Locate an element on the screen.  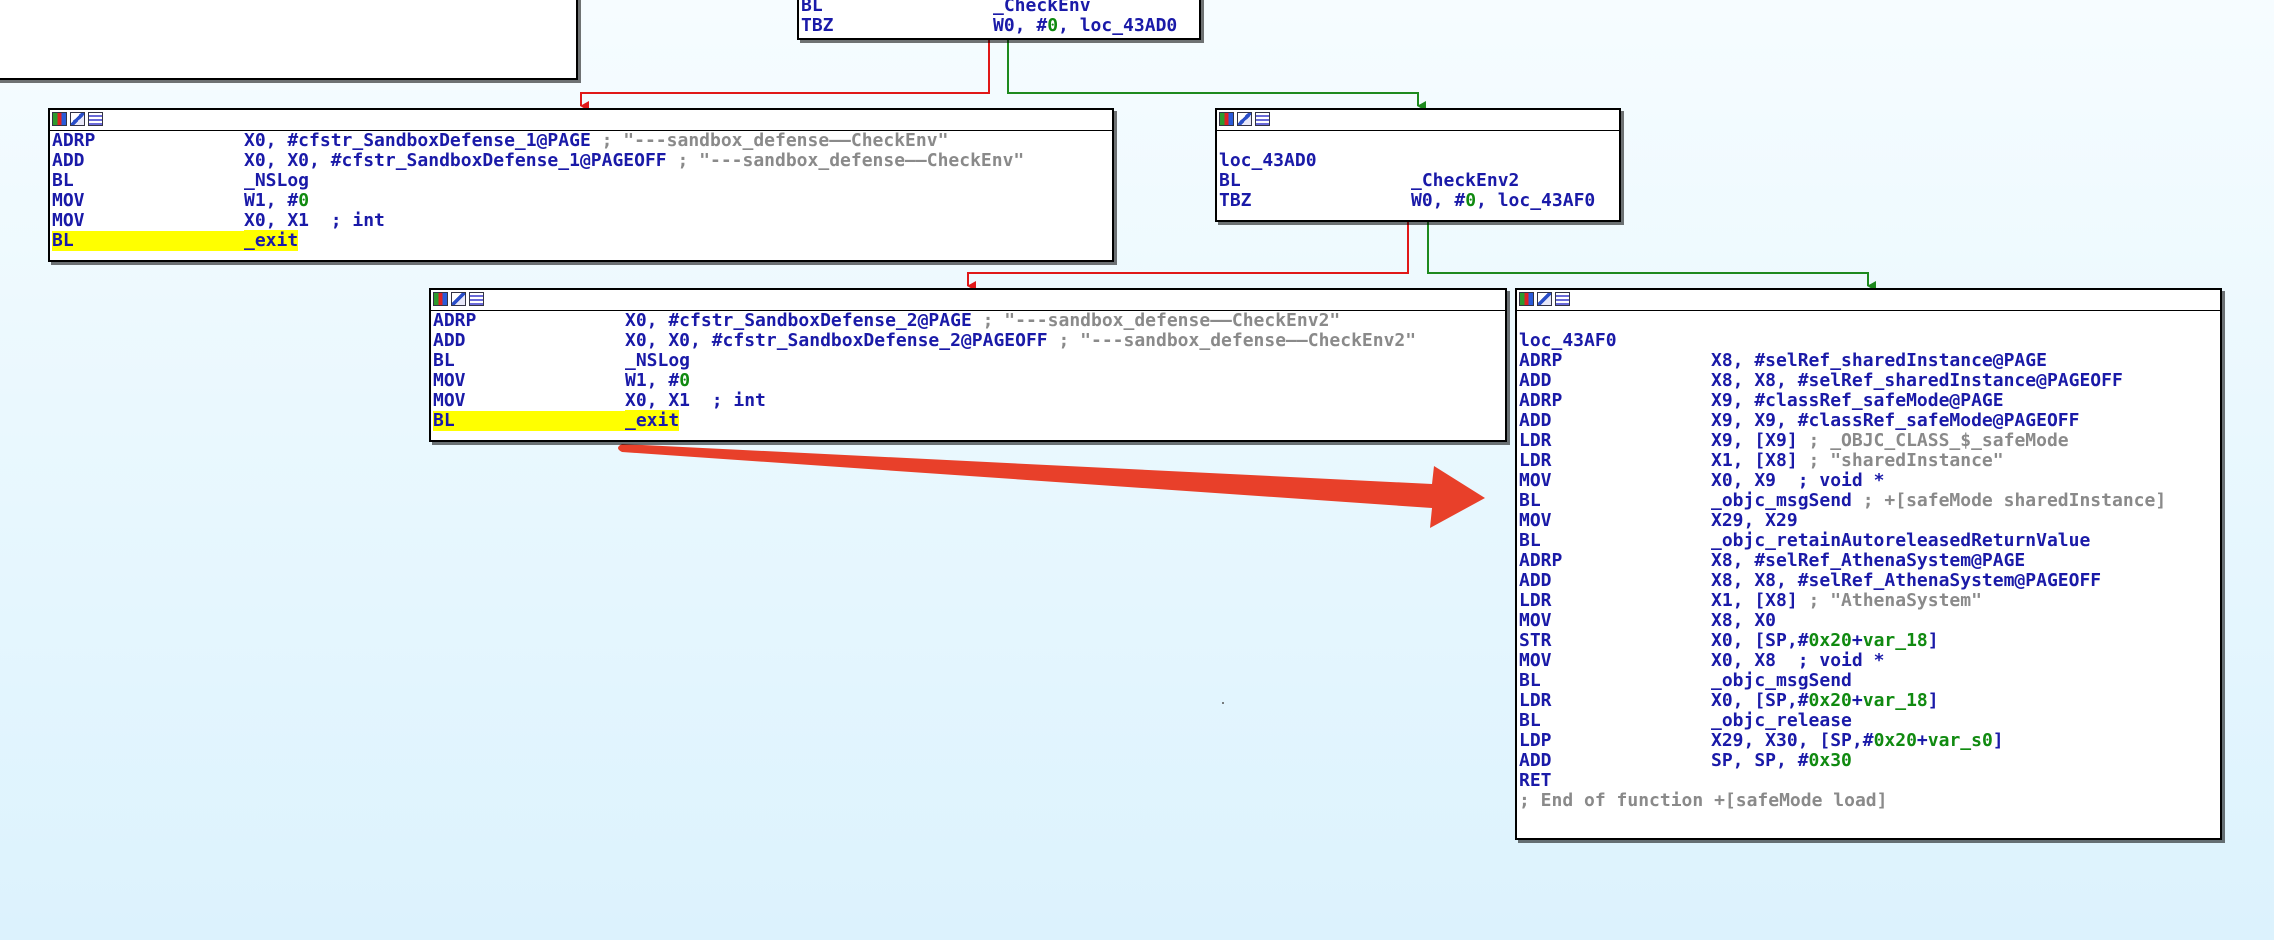
asm-line: MOV X0, X8 ; void * is located at coordinates (1868, 661).